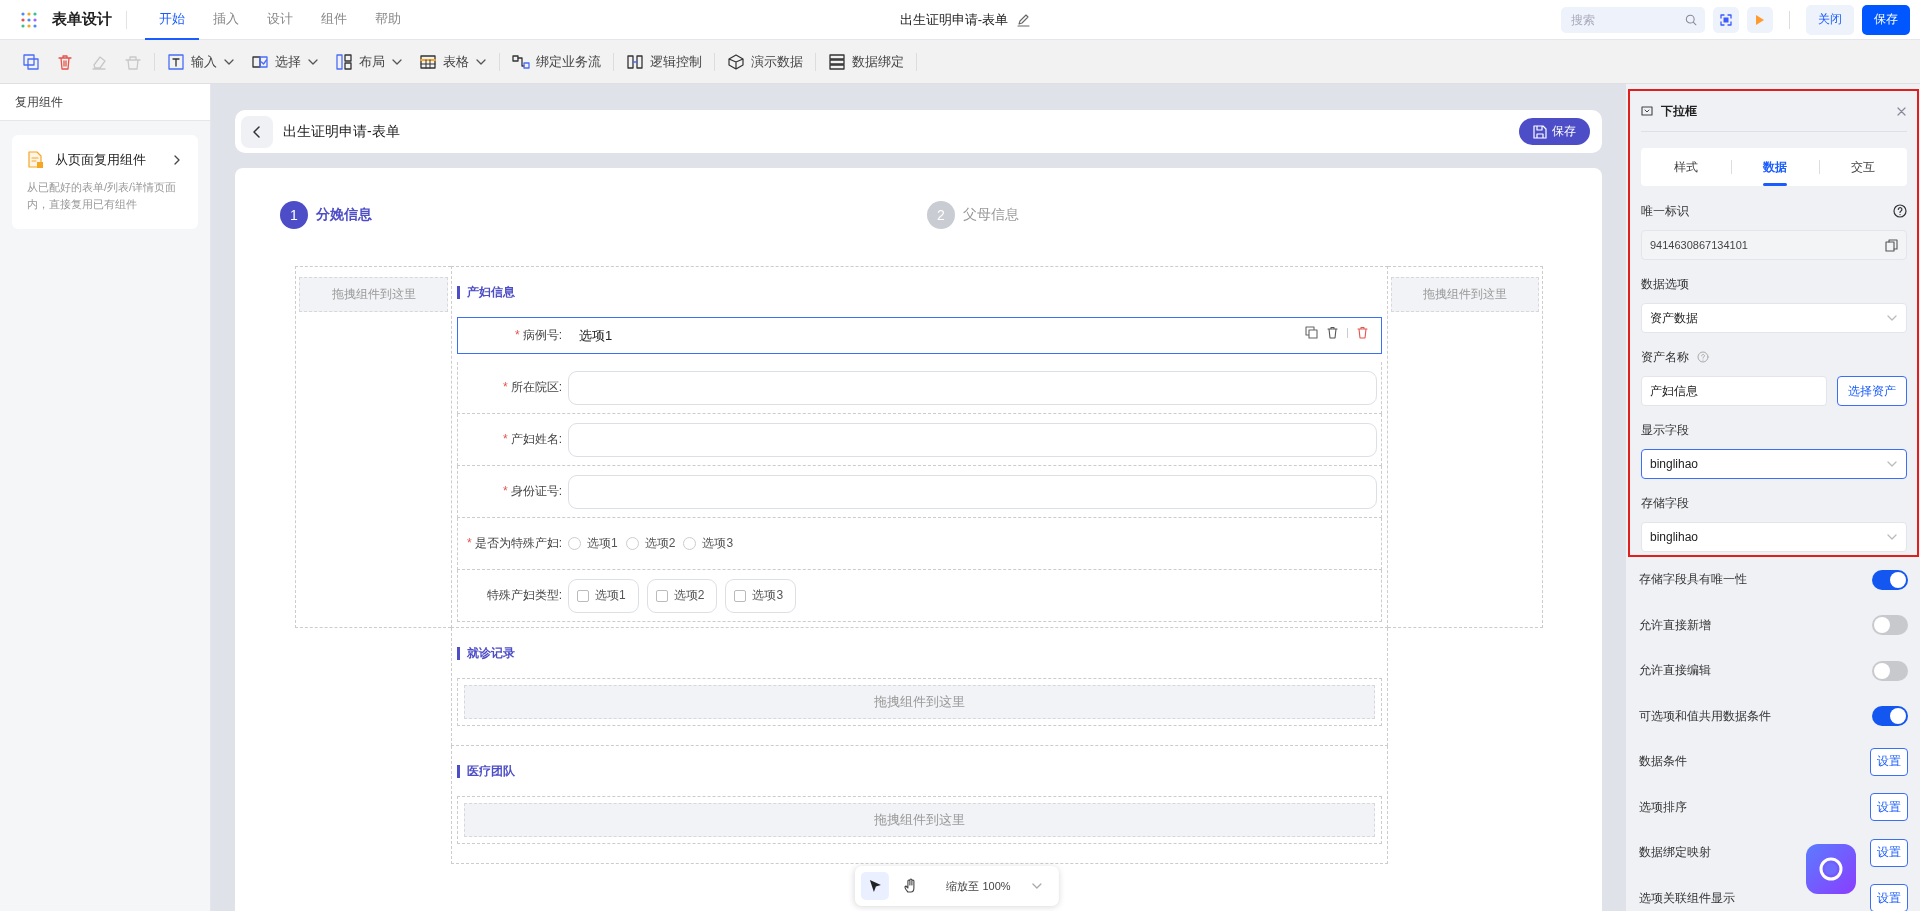 The width and height of the screenshot is (1920, 911). Describe the element at coordinates (280, 20) in the screenshot. I see `menu-tab: 设计` at that location.